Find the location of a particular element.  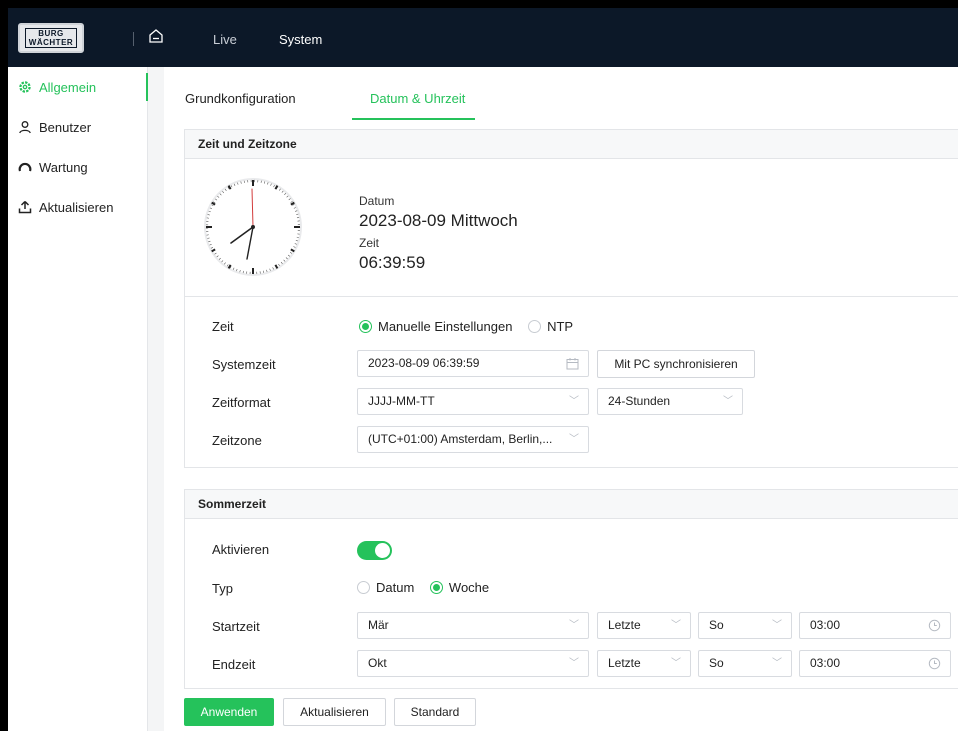

radio-ntp-label: NTP is located at coordinates (560, 326).